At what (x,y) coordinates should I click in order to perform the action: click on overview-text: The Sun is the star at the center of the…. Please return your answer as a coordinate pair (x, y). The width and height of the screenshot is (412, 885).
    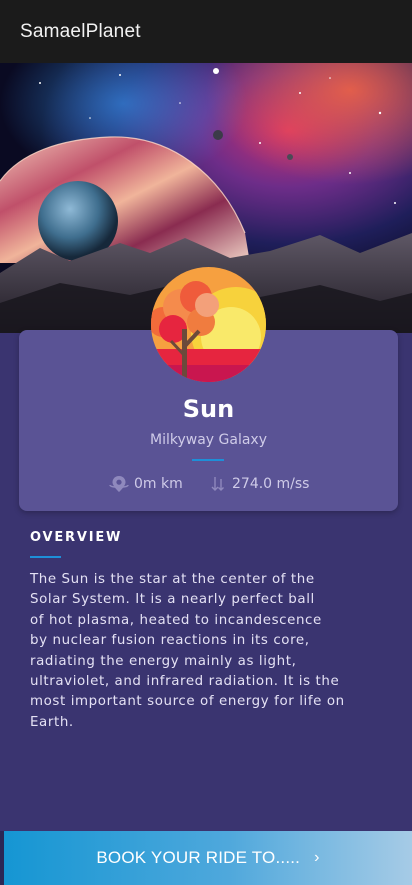
    Looking at the image, I should click on (187, 651).